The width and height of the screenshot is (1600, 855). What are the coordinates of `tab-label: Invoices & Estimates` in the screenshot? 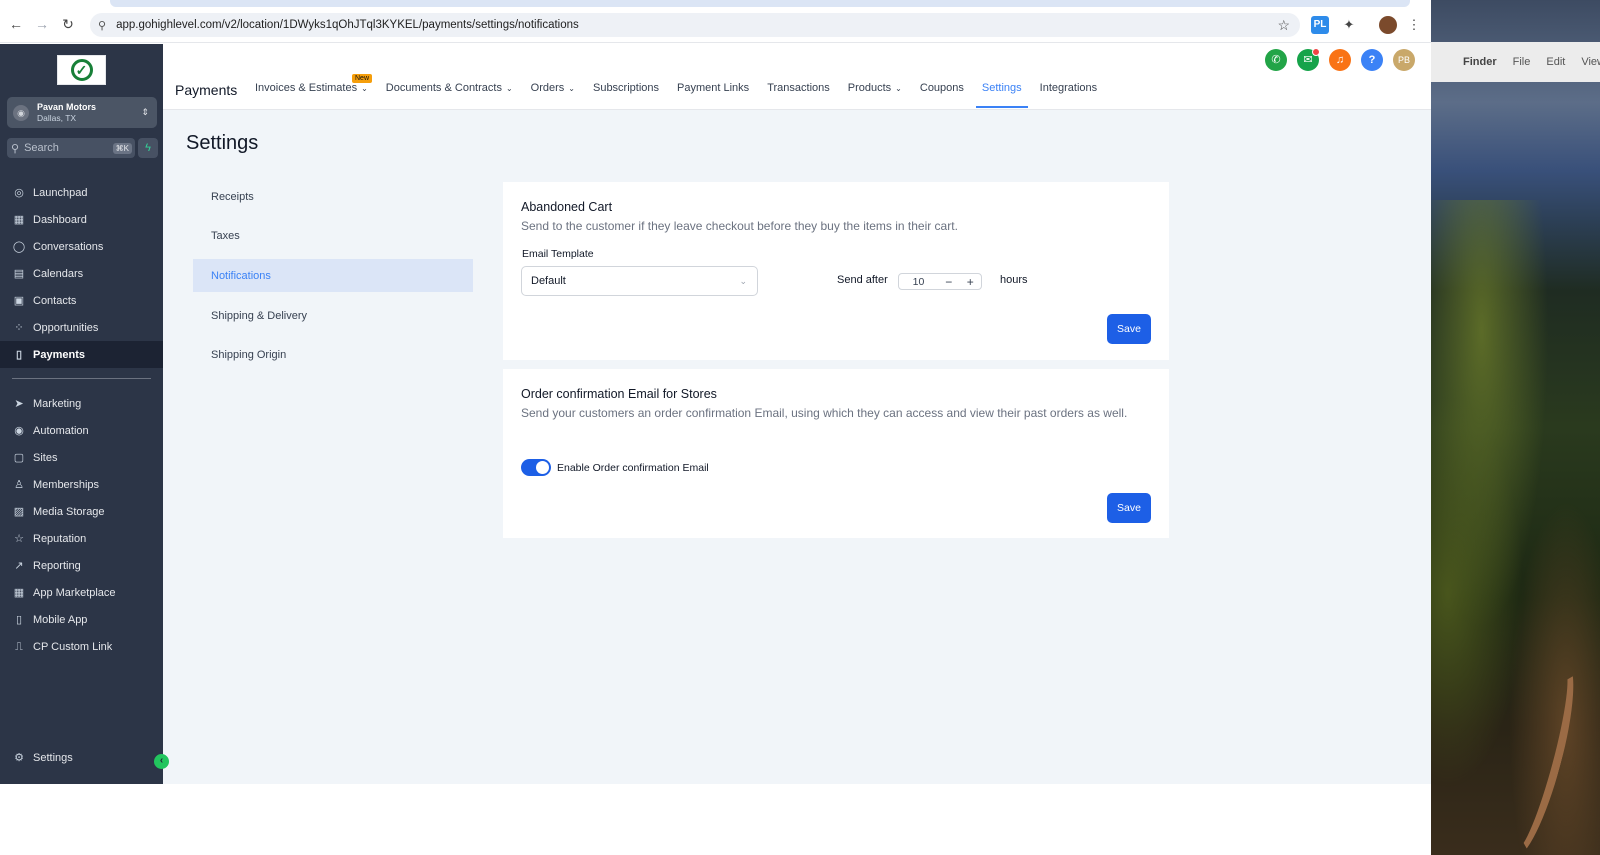 It's located at (306, 88).